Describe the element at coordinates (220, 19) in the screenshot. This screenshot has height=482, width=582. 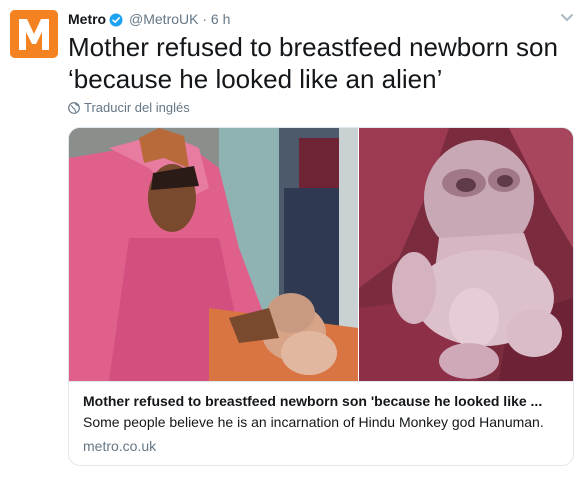
I see `tweet-time: 6 h` at that location.